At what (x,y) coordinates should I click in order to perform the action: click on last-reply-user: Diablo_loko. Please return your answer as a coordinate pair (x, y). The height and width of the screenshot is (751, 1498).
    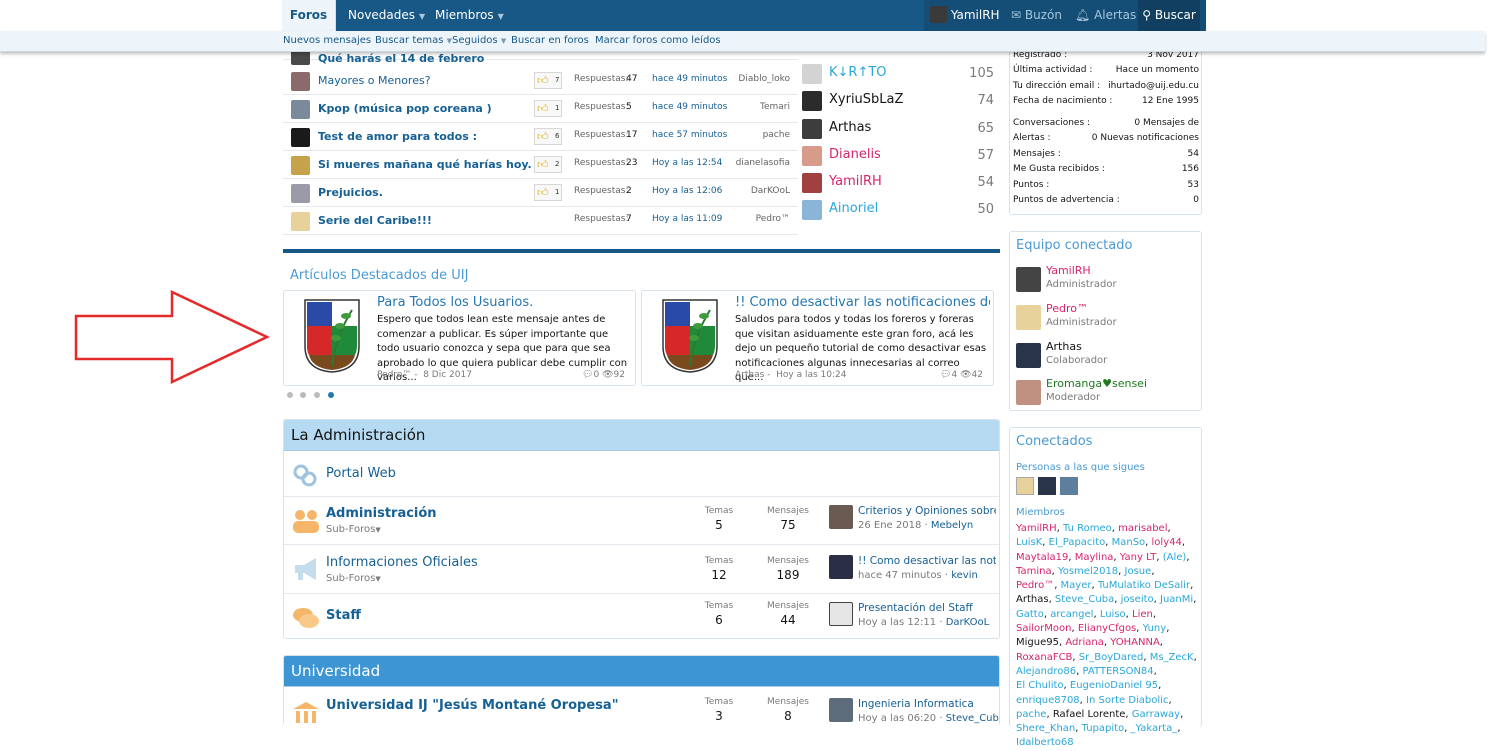
    Looking at the image, I should click on (764, 79).